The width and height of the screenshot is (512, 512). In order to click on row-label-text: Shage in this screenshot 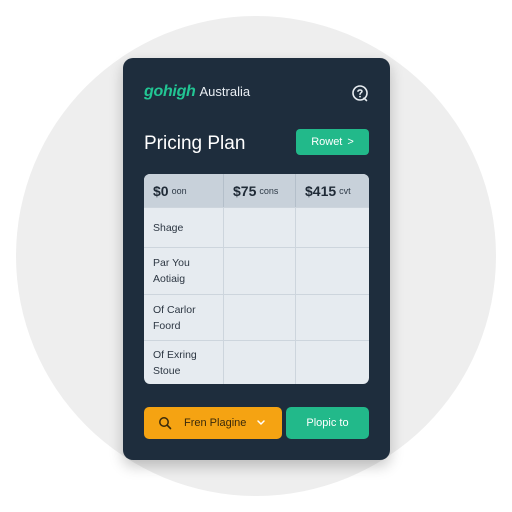, I will do `click(168, 227)`.